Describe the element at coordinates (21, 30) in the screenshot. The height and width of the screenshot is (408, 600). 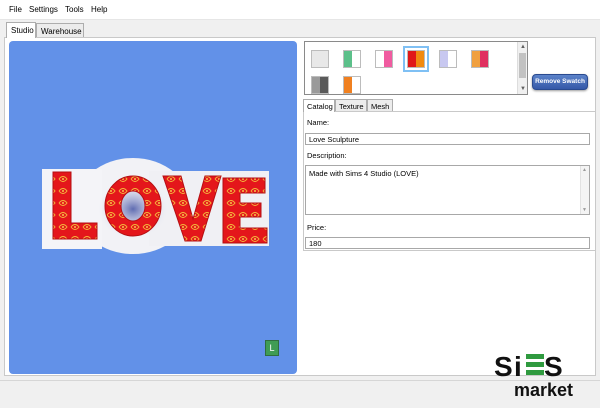
I see `tab-studio: Studio` at that location.